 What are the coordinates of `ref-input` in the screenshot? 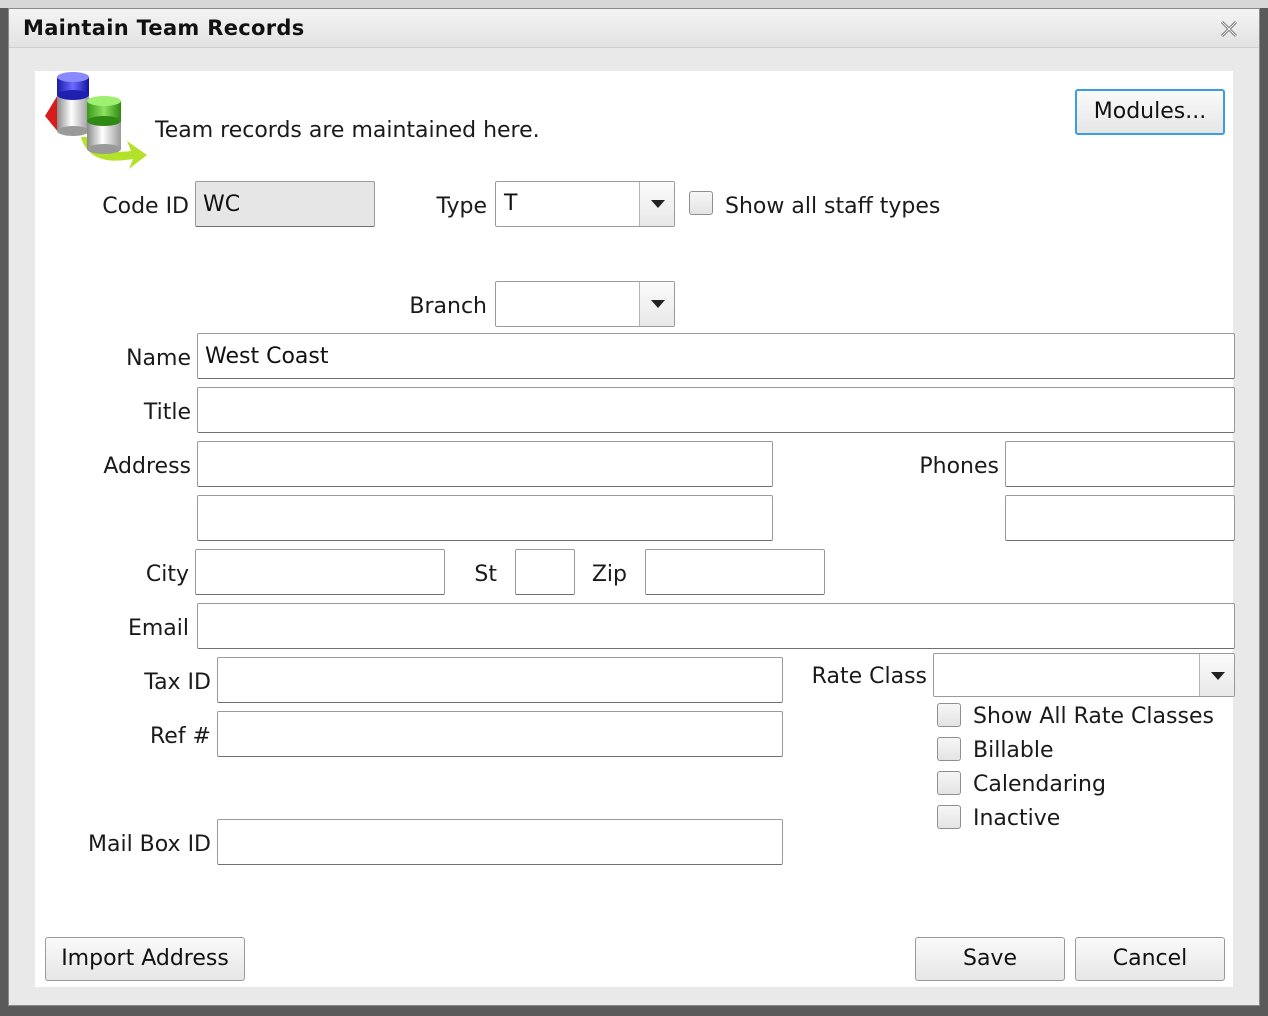 It's located at (500, 734).